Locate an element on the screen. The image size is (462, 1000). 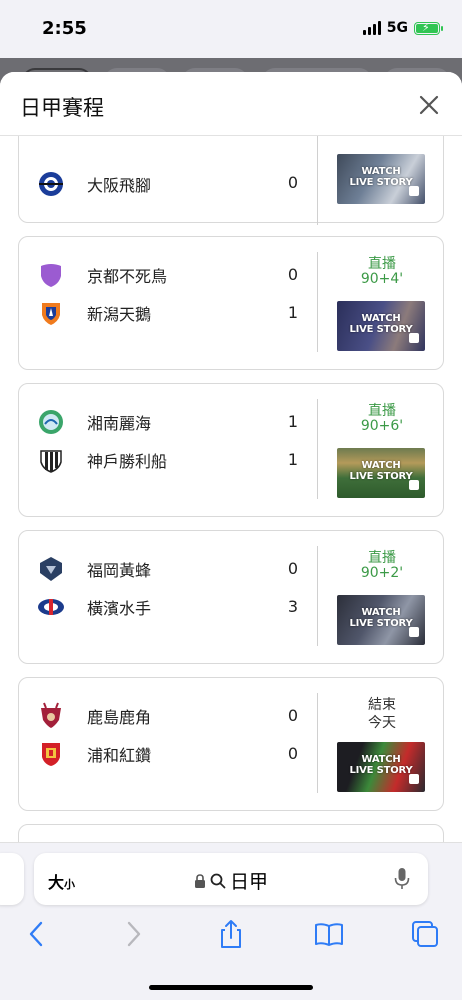
kashima-antlers-crest-icon is located at coordinates (51, 716).